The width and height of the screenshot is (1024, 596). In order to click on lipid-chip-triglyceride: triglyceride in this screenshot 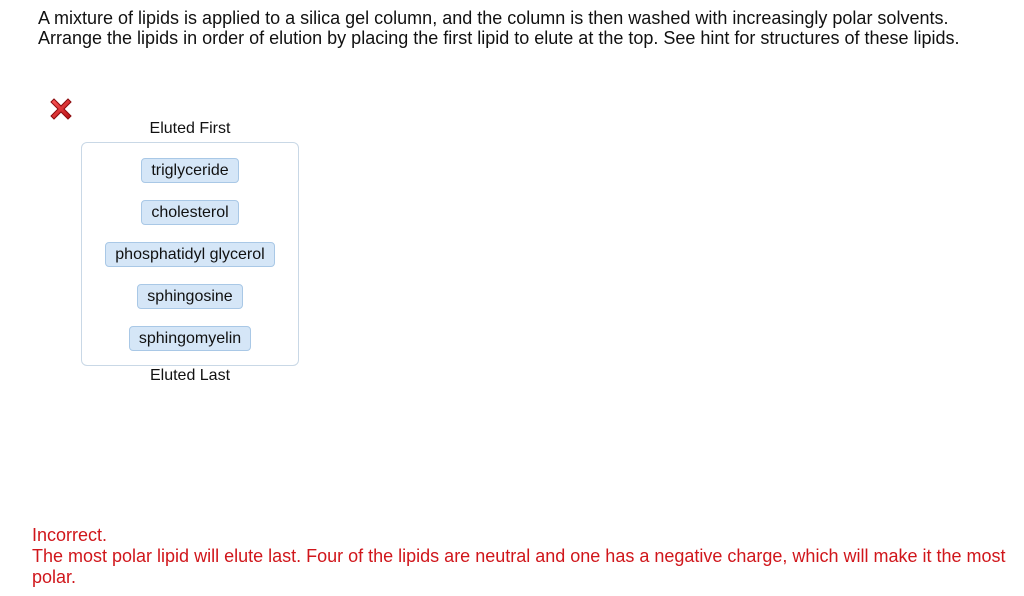, I will do `click(190, 170)`.